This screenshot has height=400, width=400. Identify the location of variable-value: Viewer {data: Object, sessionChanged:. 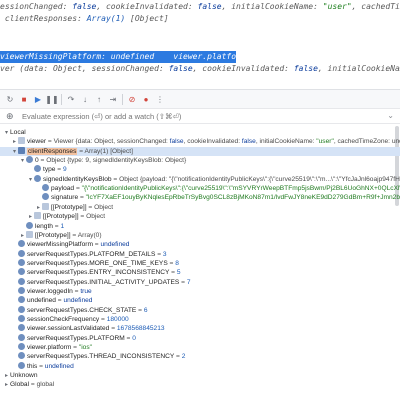
(111, 142).